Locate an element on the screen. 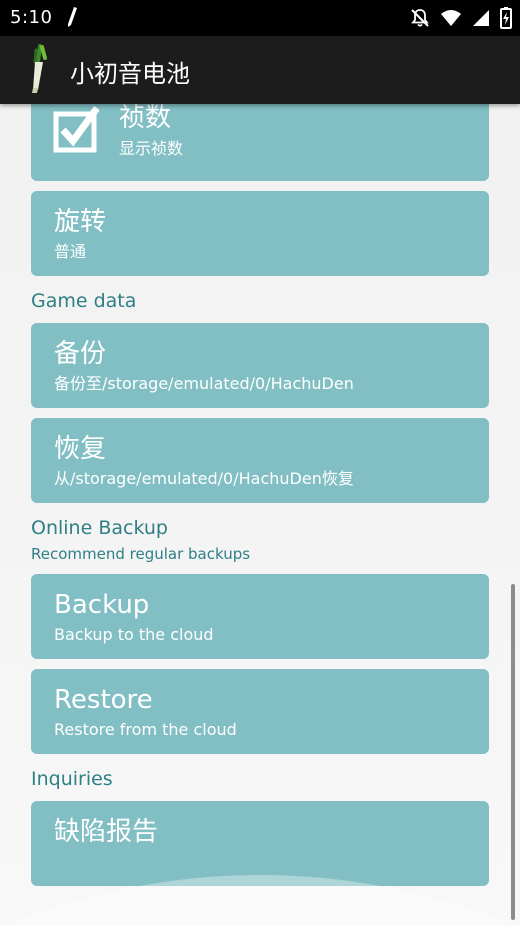  pen-icon is located at coordinates (72, 19).